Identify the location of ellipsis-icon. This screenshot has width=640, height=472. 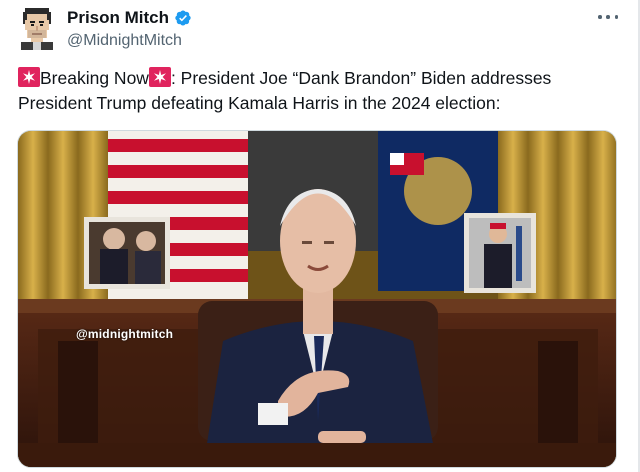
(600, 17).